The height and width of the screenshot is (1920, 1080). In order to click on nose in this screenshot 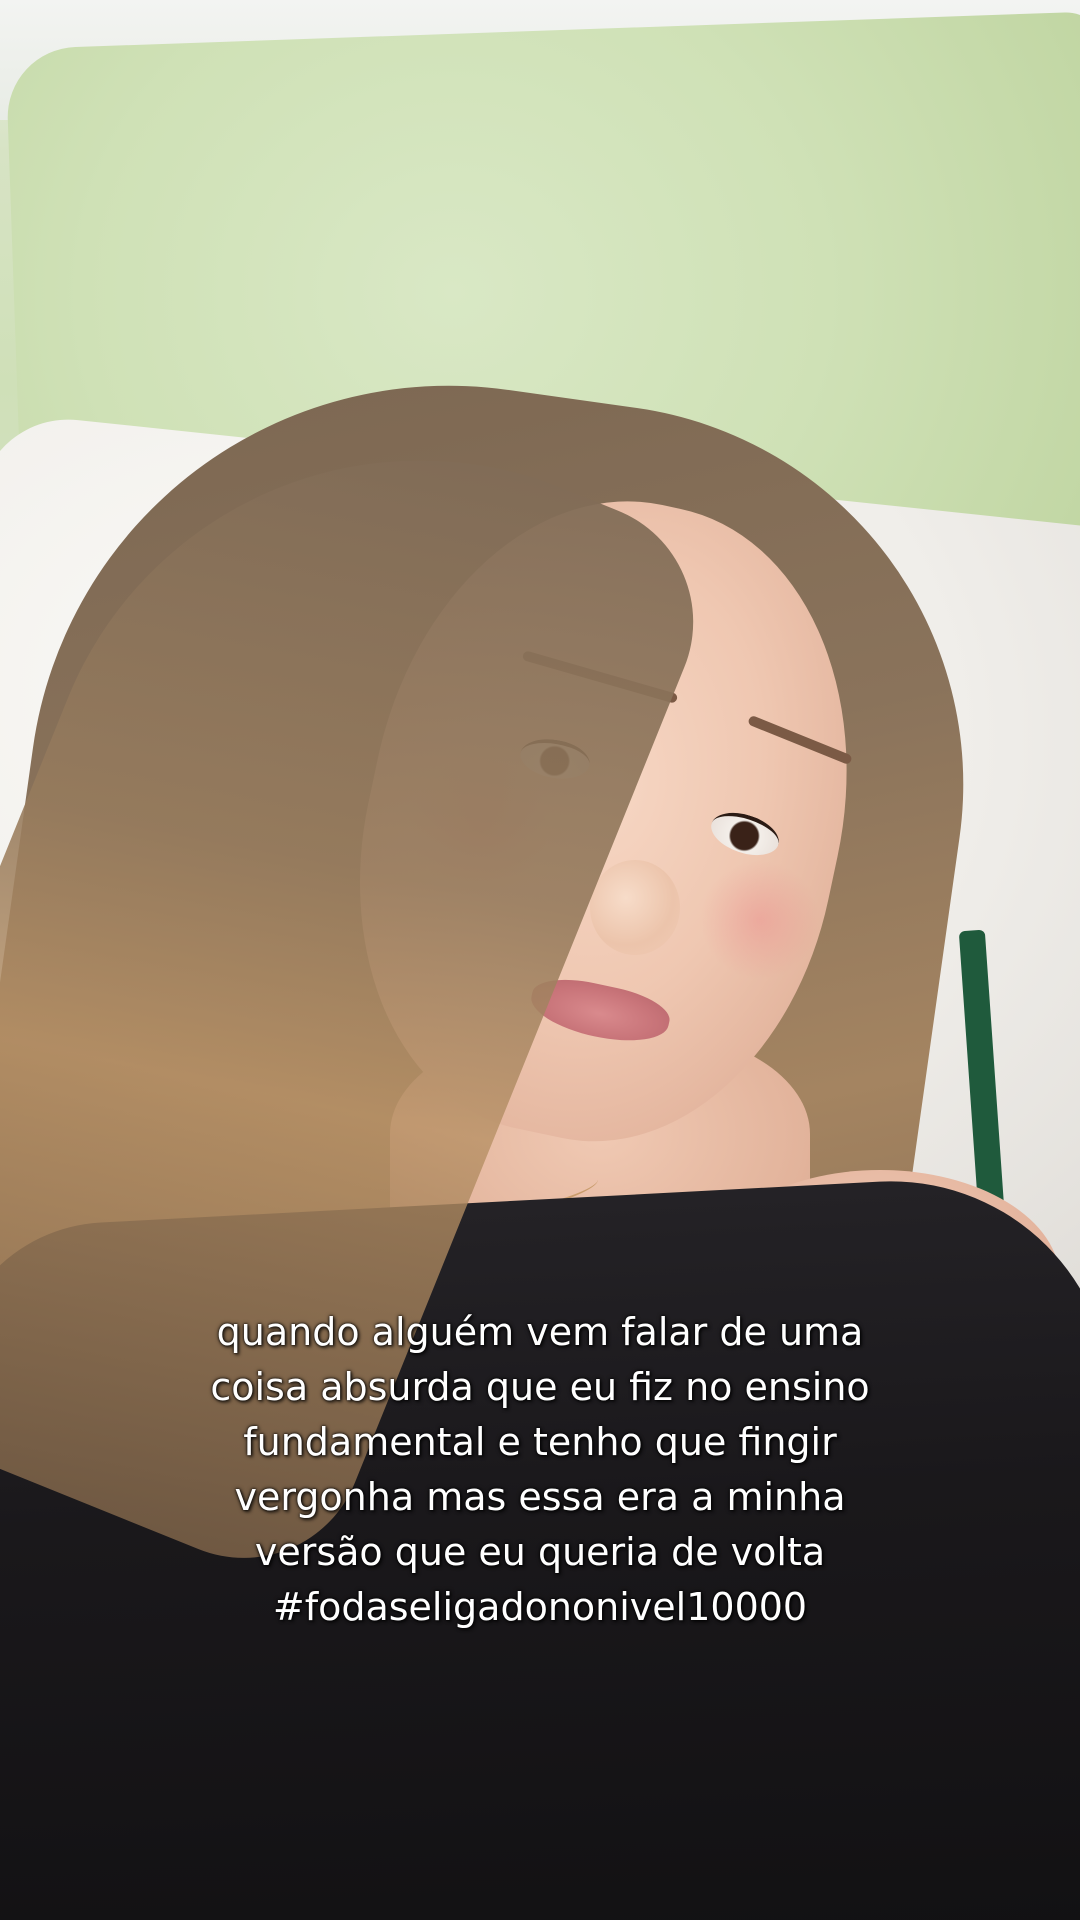, I will do `click(635, 907)`.